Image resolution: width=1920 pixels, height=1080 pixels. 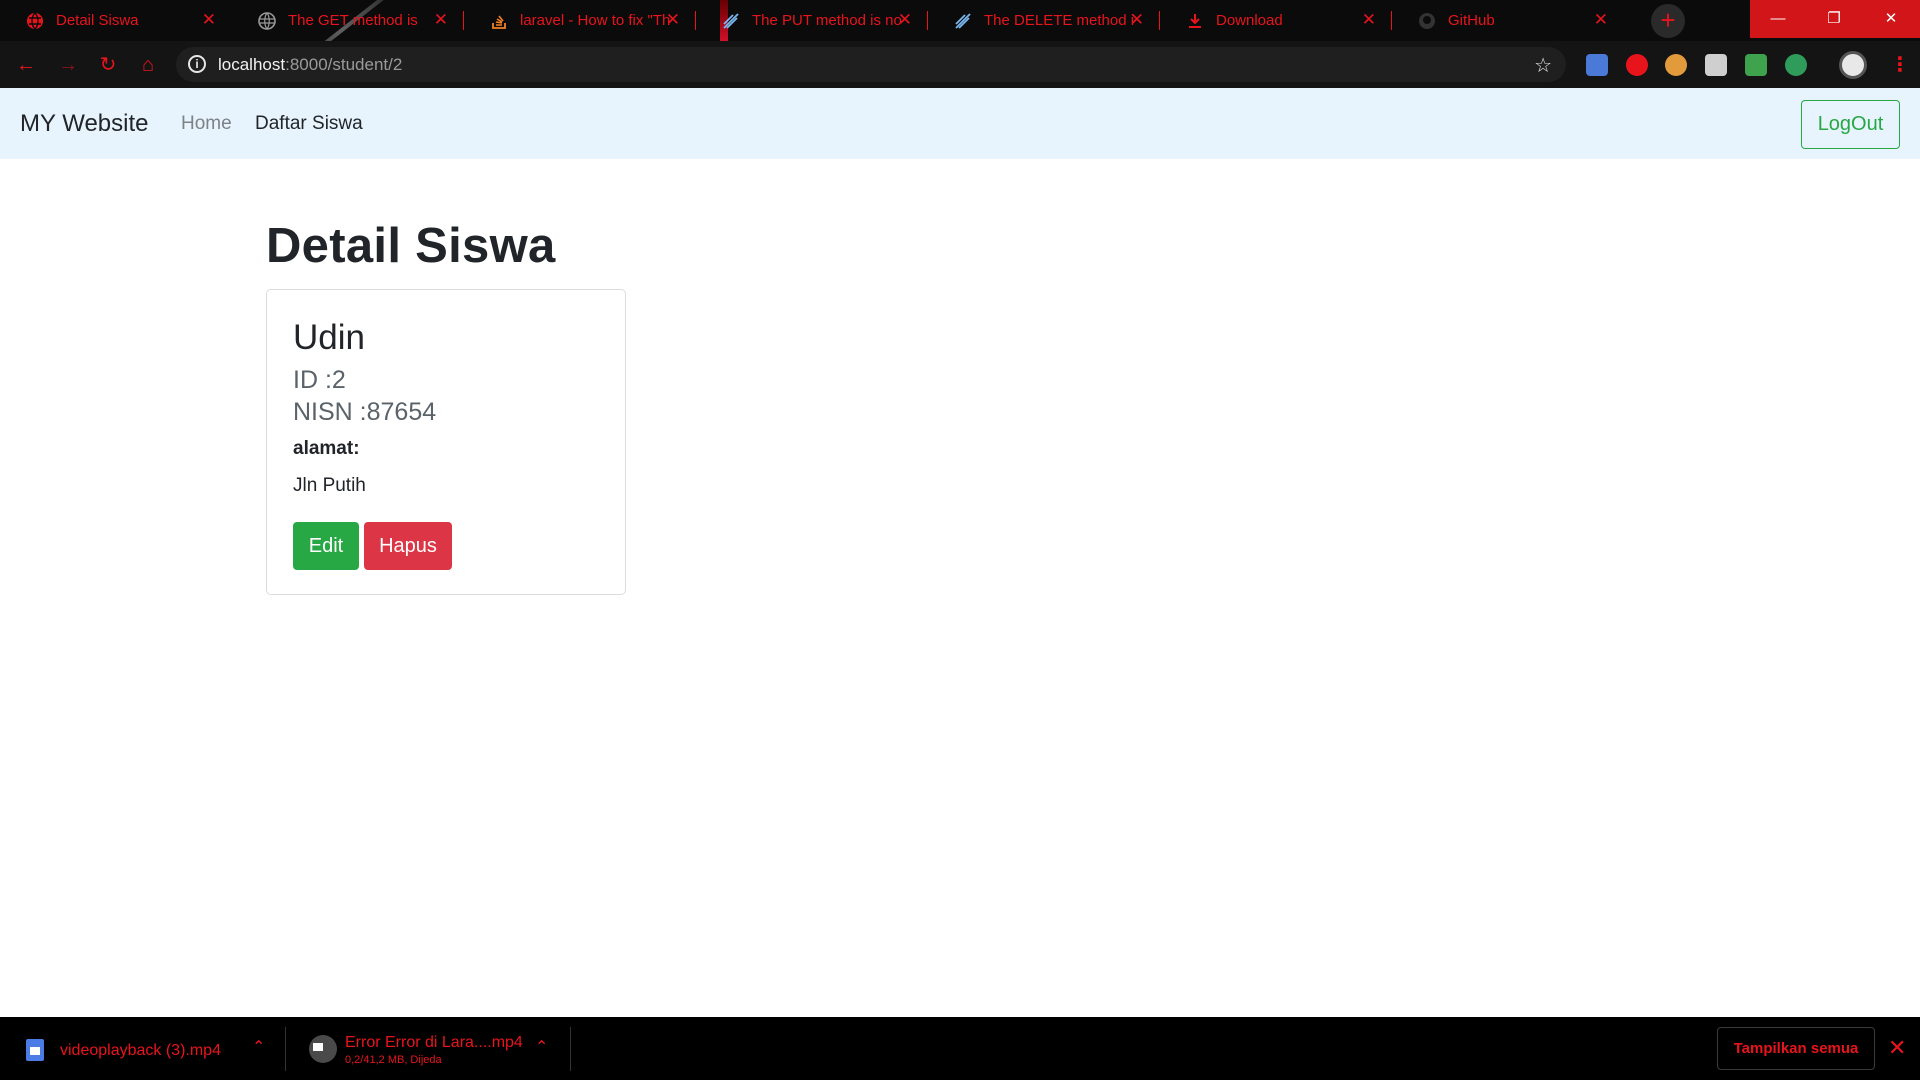 What do you see at coordinates (393, 1060) in the screenshot?
I see `download-status: 0,2/41,2 MB, Dijeda` at bounding box center [393, 1060].